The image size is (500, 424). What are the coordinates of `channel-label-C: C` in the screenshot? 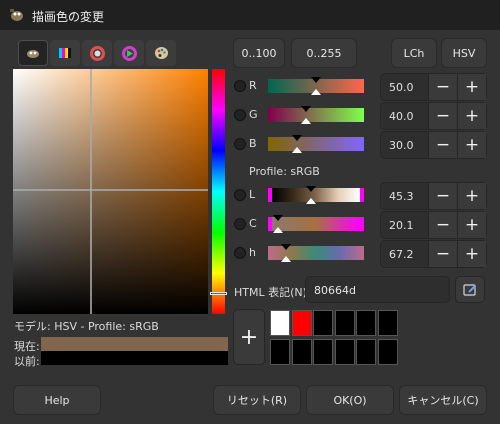 It's located at (253, 223).